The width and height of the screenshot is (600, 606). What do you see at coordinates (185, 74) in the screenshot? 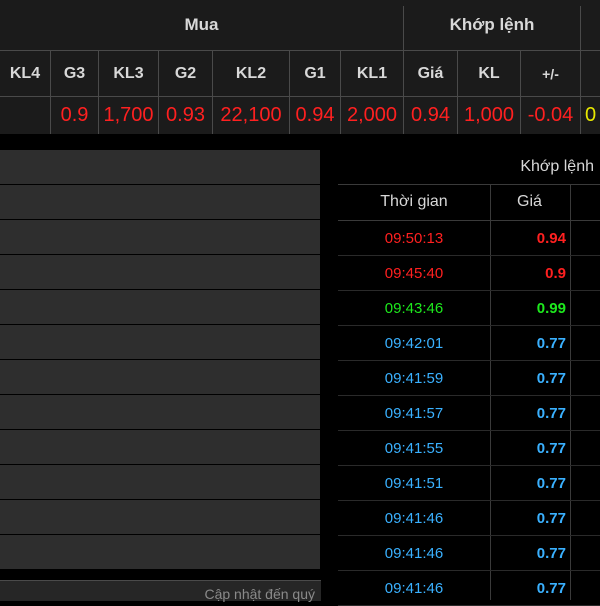
I see `col-header-g2: G2` at bounding box center [185, 74].